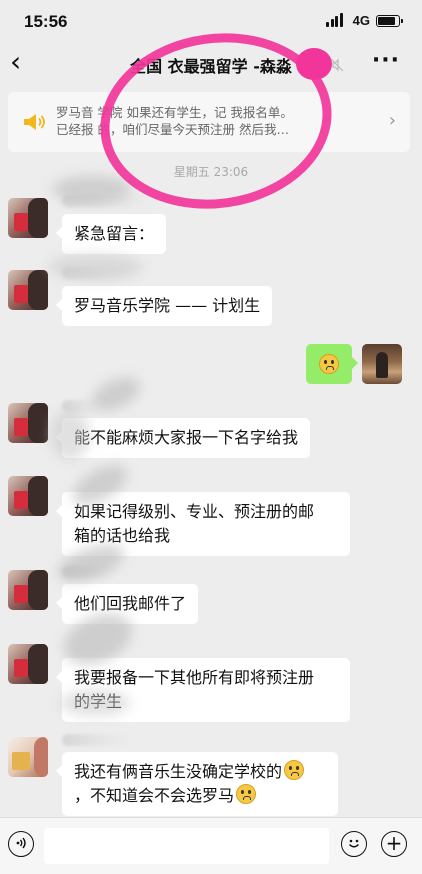 The height and width of the screenshot is (874, 422). I want to click on message-text: 紧急留言：, so click(114, 233).